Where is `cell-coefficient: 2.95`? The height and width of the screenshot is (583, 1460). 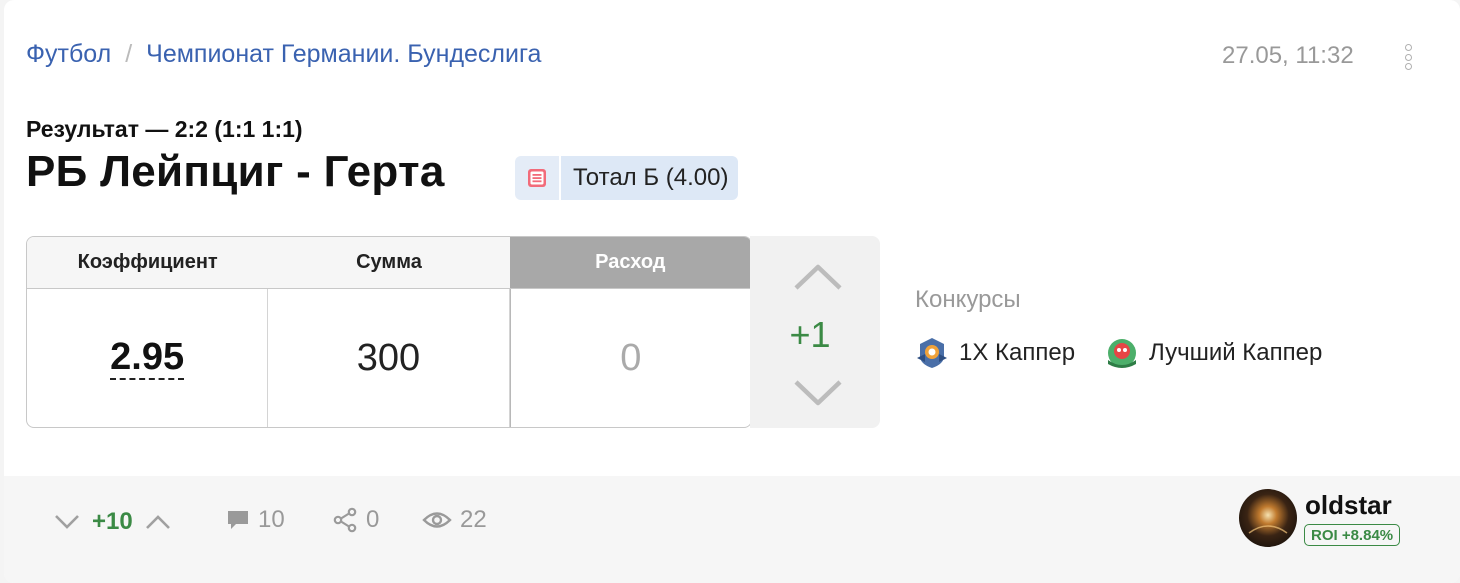
cell-coefficient: 2.95 is located at coordinates (148, 358).